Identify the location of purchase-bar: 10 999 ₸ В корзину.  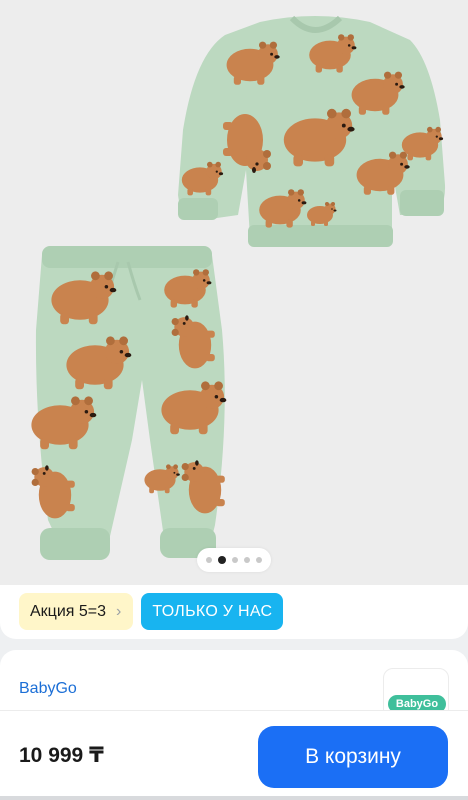
(234, 755).